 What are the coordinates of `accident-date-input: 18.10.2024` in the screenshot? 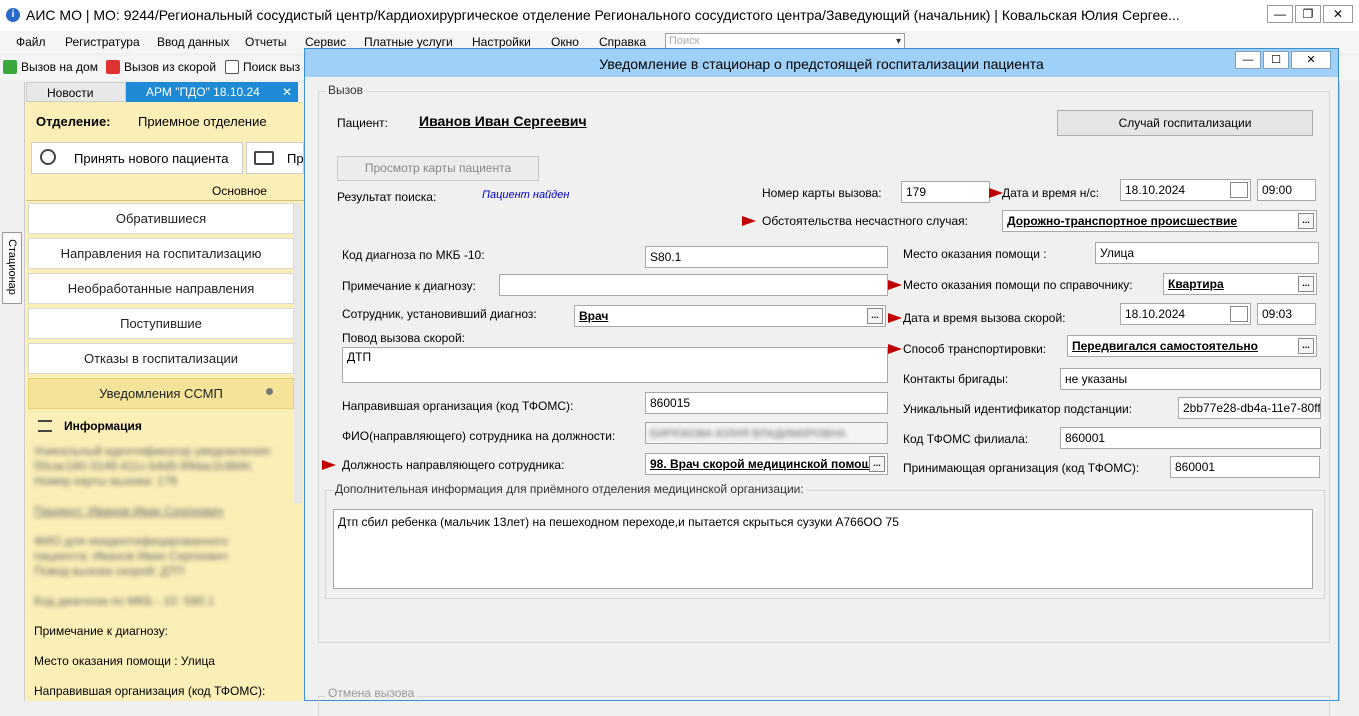 It's located at (1185, 190).